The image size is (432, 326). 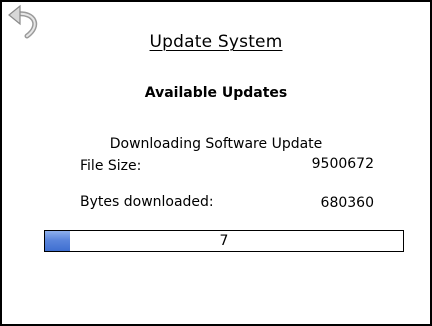 What do you see at coordinates (342, 164) in the screenshot?
I see `file-size-value: 9500672` at bounding box center [342, 164].